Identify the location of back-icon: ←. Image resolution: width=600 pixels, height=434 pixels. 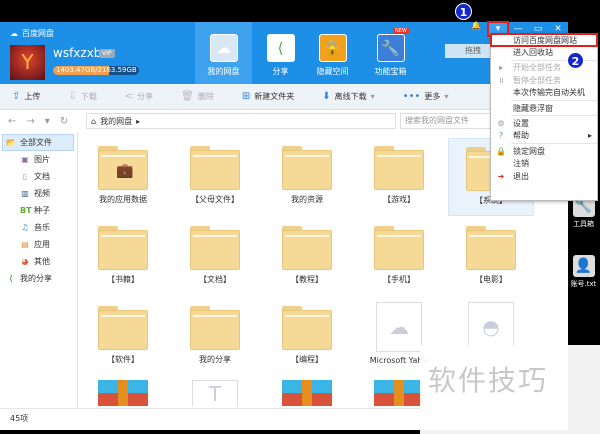
(12, 121).